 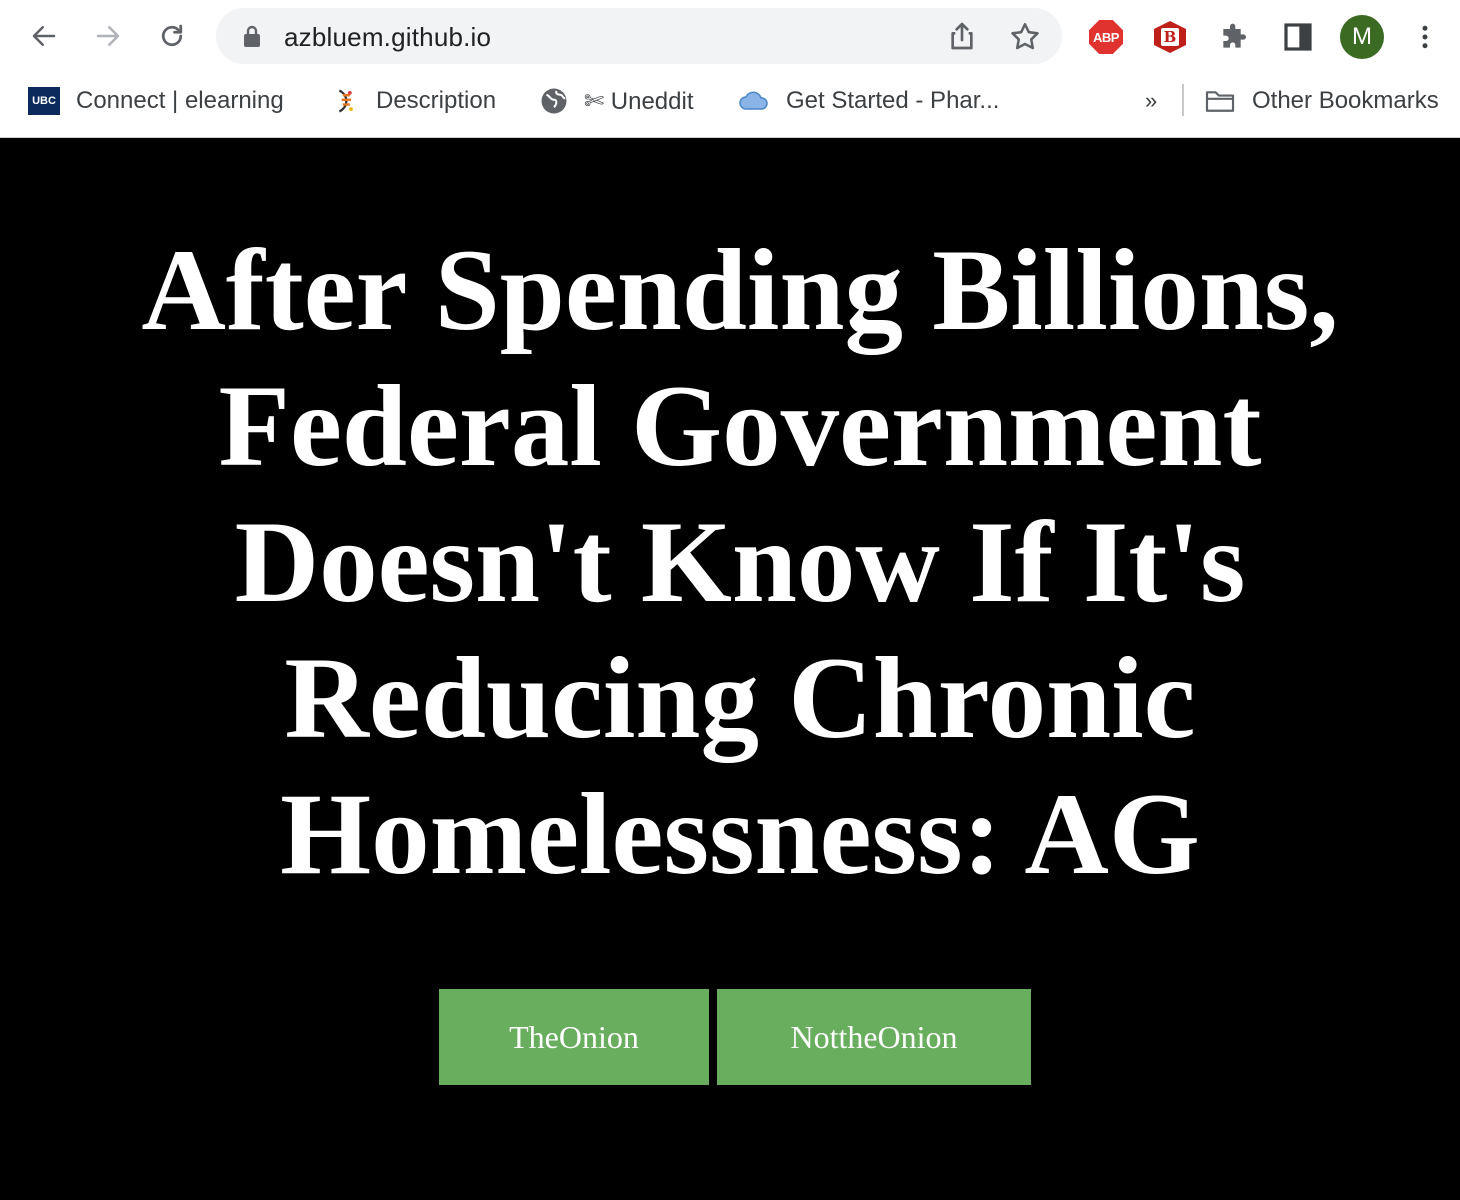 I want to click on arrow-left-icon, so click(x=44, y=36).